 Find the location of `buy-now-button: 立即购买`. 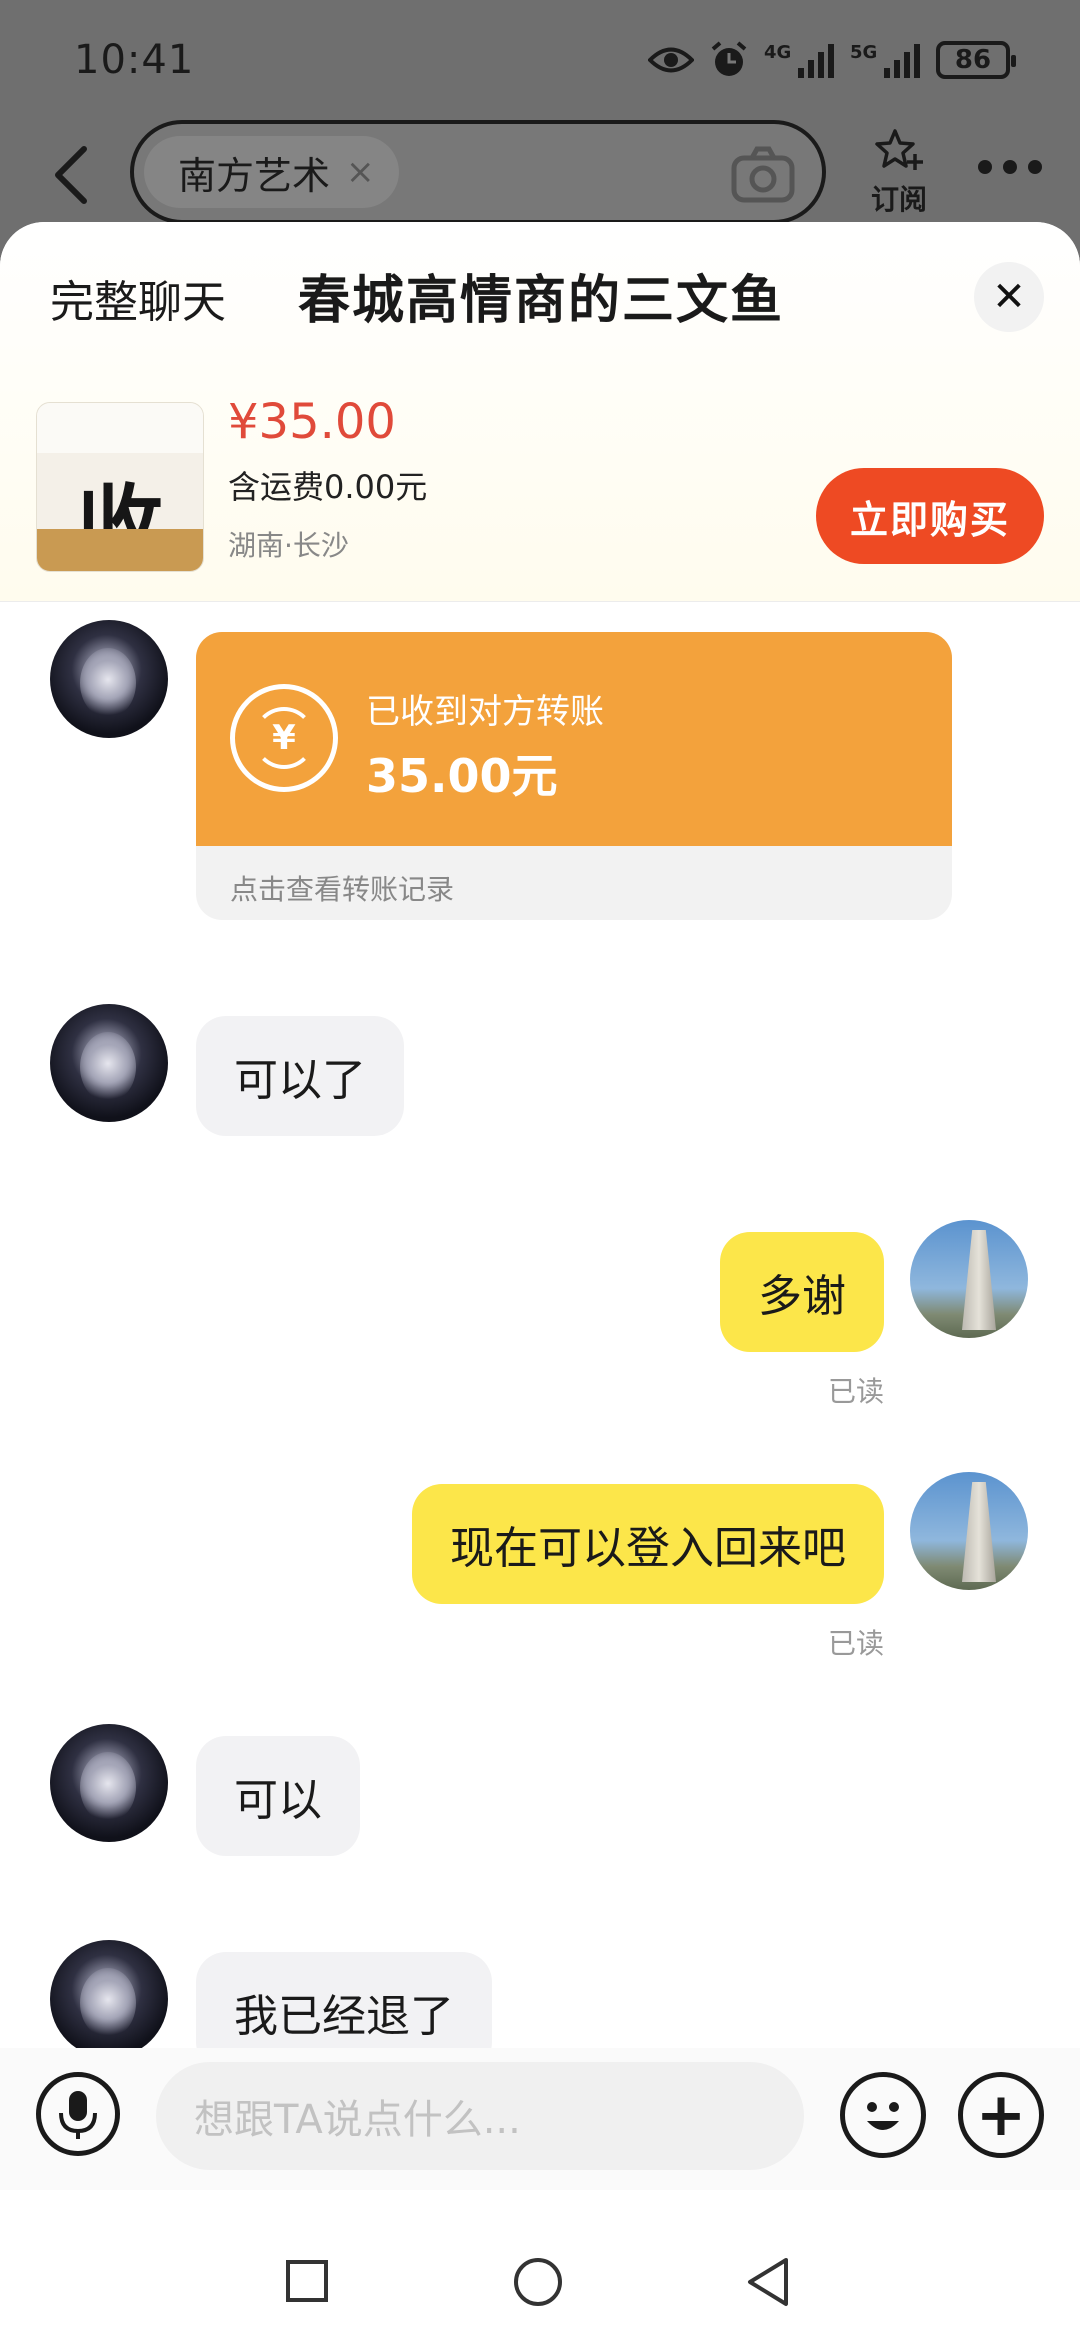

buy-now-button: 立即购买 is located at coordinates (930, 516).